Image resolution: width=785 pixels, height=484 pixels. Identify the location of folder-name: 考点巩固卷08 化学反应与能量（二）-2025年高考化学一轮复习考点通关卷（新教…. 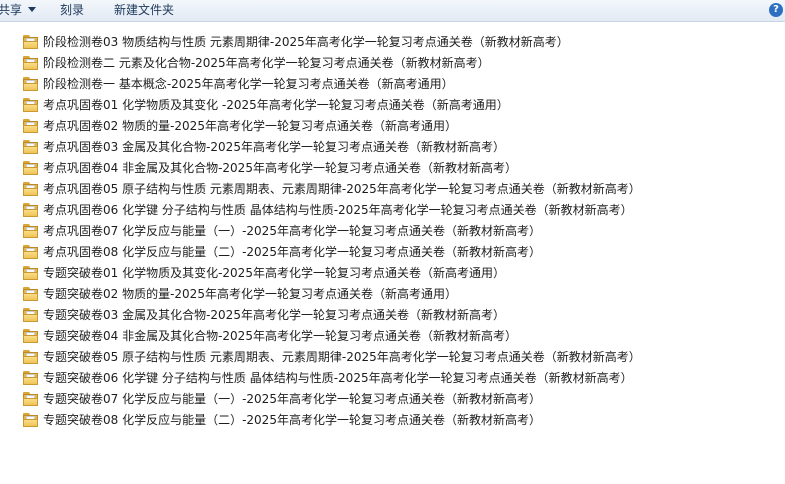
(292, 251).